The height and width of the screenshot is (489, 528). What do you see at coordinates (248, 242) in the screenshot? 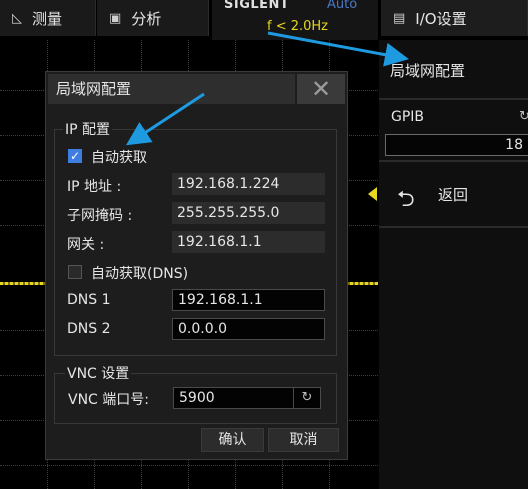
I see `gateway-field: 192.168.1.1` at bounding box center [248, 242].